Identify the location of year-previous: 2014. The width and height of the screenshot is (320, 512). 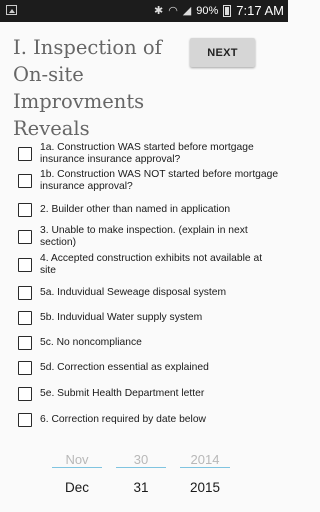
(205, 459).